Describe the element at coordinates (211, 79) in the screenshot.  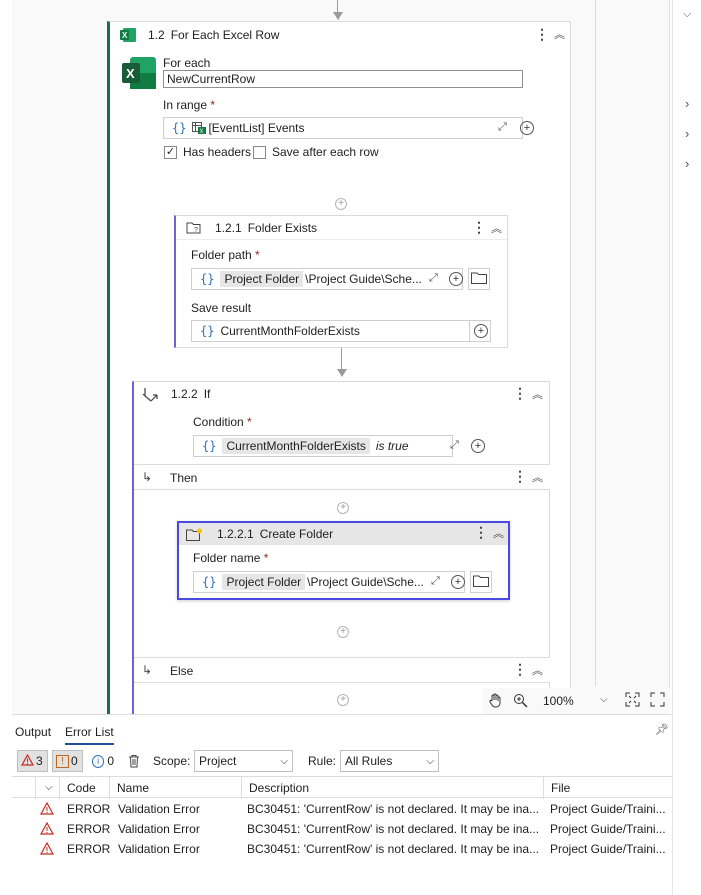
I see `for-each-variable-value: NewCurrentRow` at that location.